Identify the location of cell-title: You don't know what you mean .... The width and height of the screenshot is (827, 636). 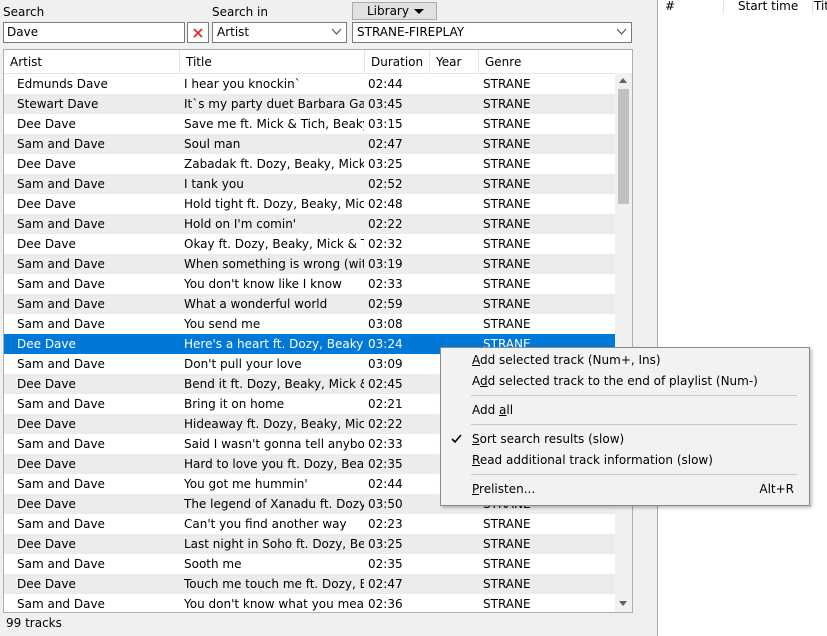
(274, 604).